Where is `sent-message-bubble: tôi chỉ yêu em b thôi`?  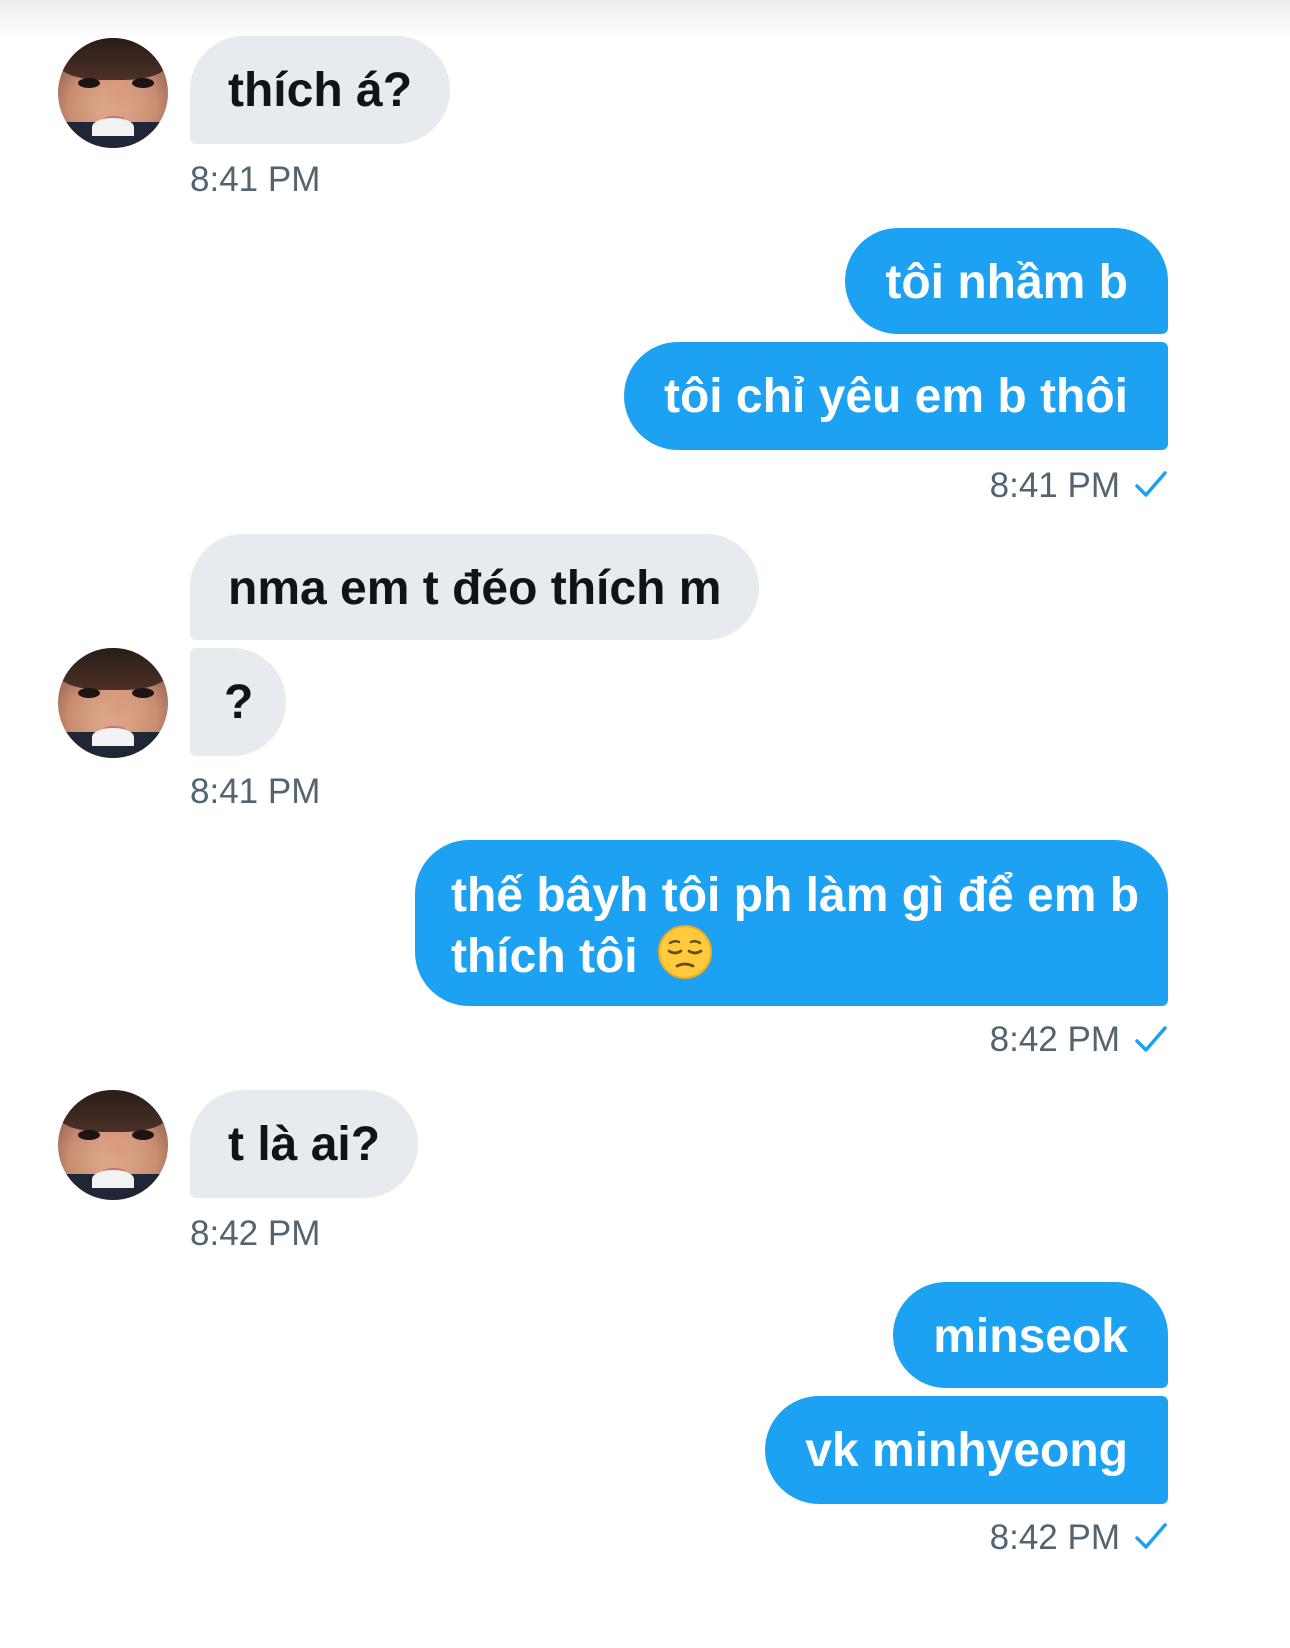 sent-message-bubble: tôi chỉ yêu em b thôi is located at coordinates (895, 396).